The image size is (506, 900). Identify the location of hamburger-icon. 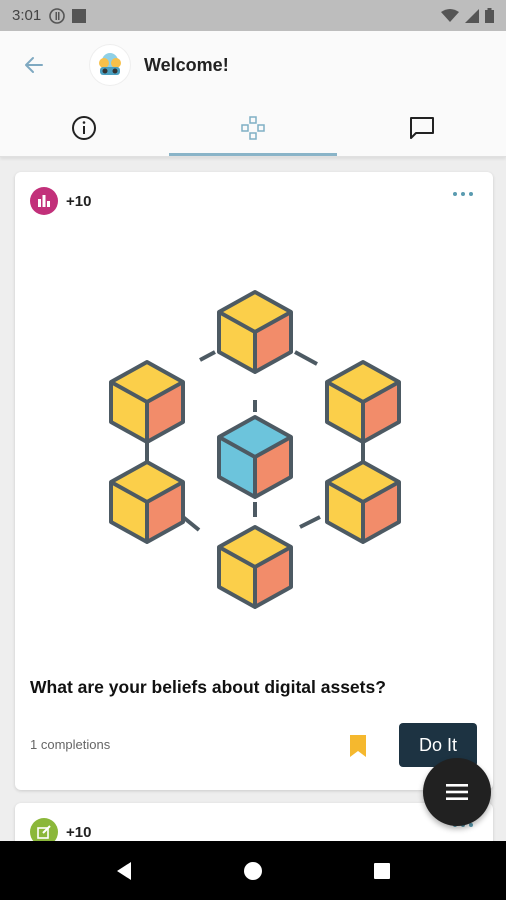
(457, 792).